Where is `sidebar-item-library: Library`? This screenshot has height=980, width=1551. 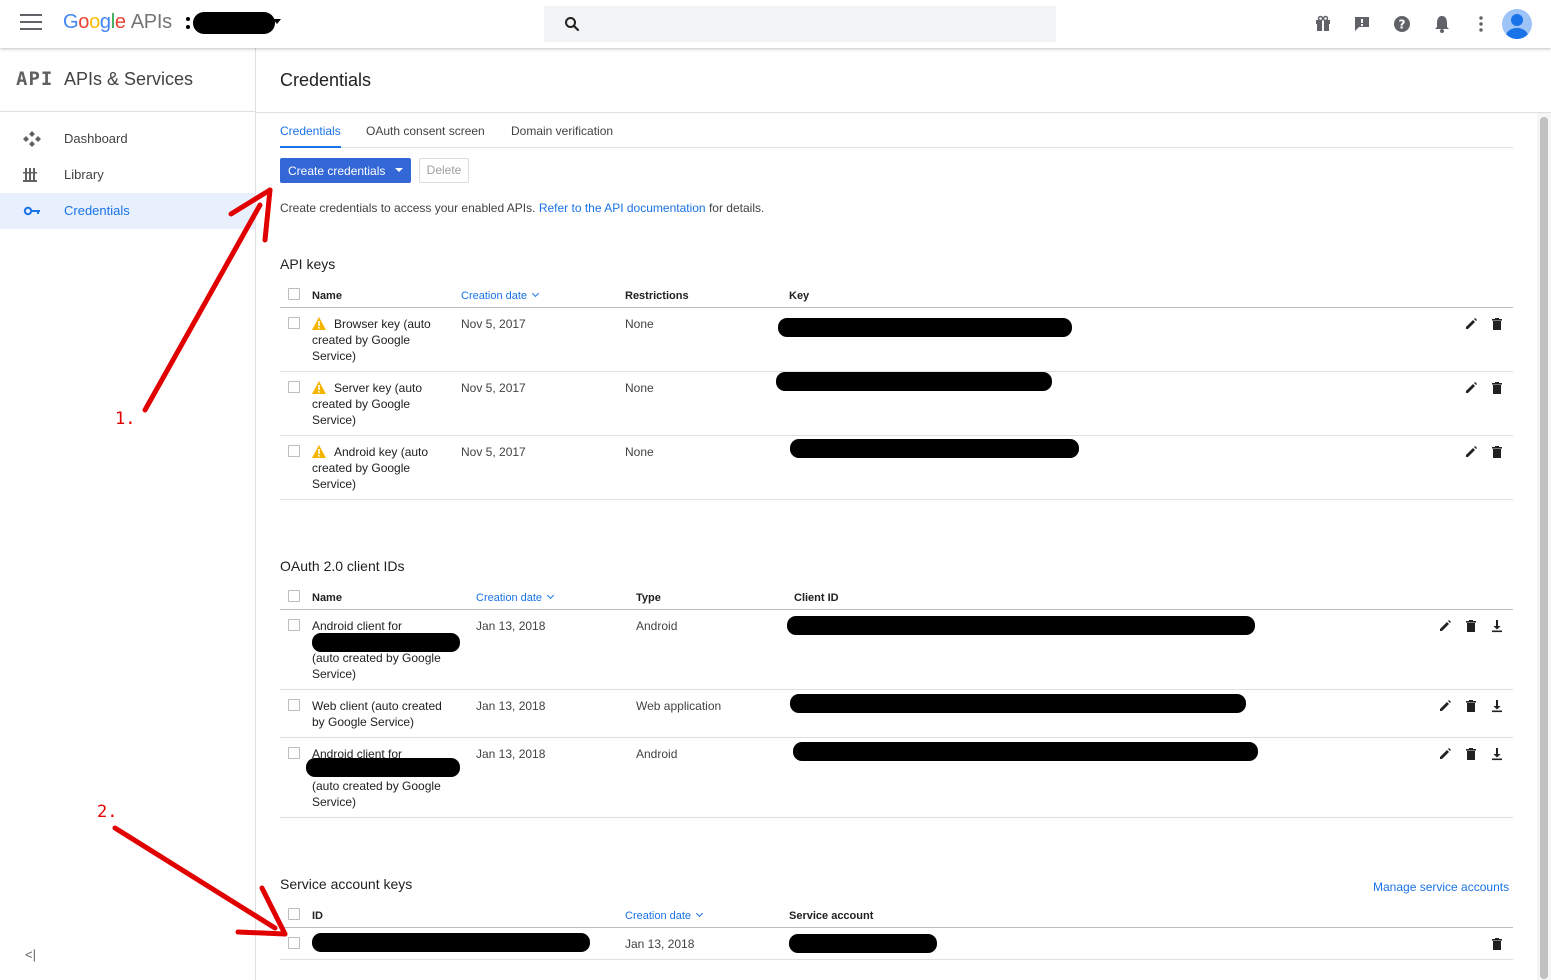
sidebar-item-library: Library is located at coordinates (127, 175).